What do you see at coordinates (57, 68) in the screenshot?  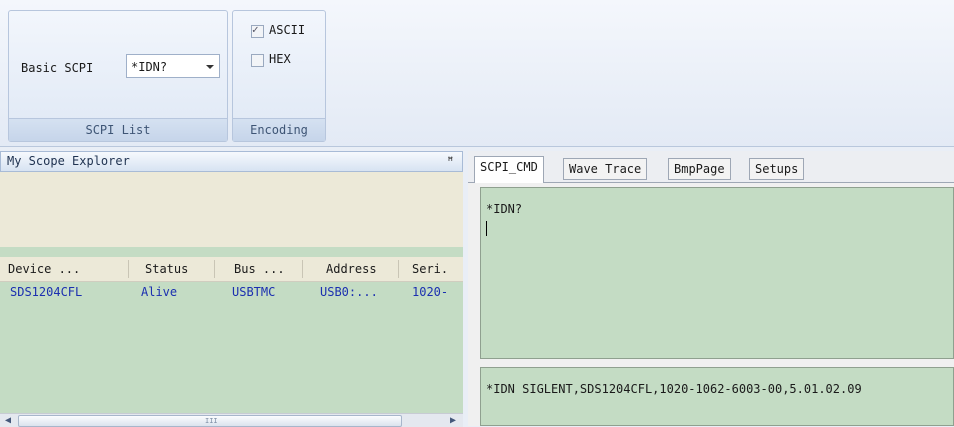 I see `basic-scpi-label: Basic SCPI` at bounding box center [57, 68].